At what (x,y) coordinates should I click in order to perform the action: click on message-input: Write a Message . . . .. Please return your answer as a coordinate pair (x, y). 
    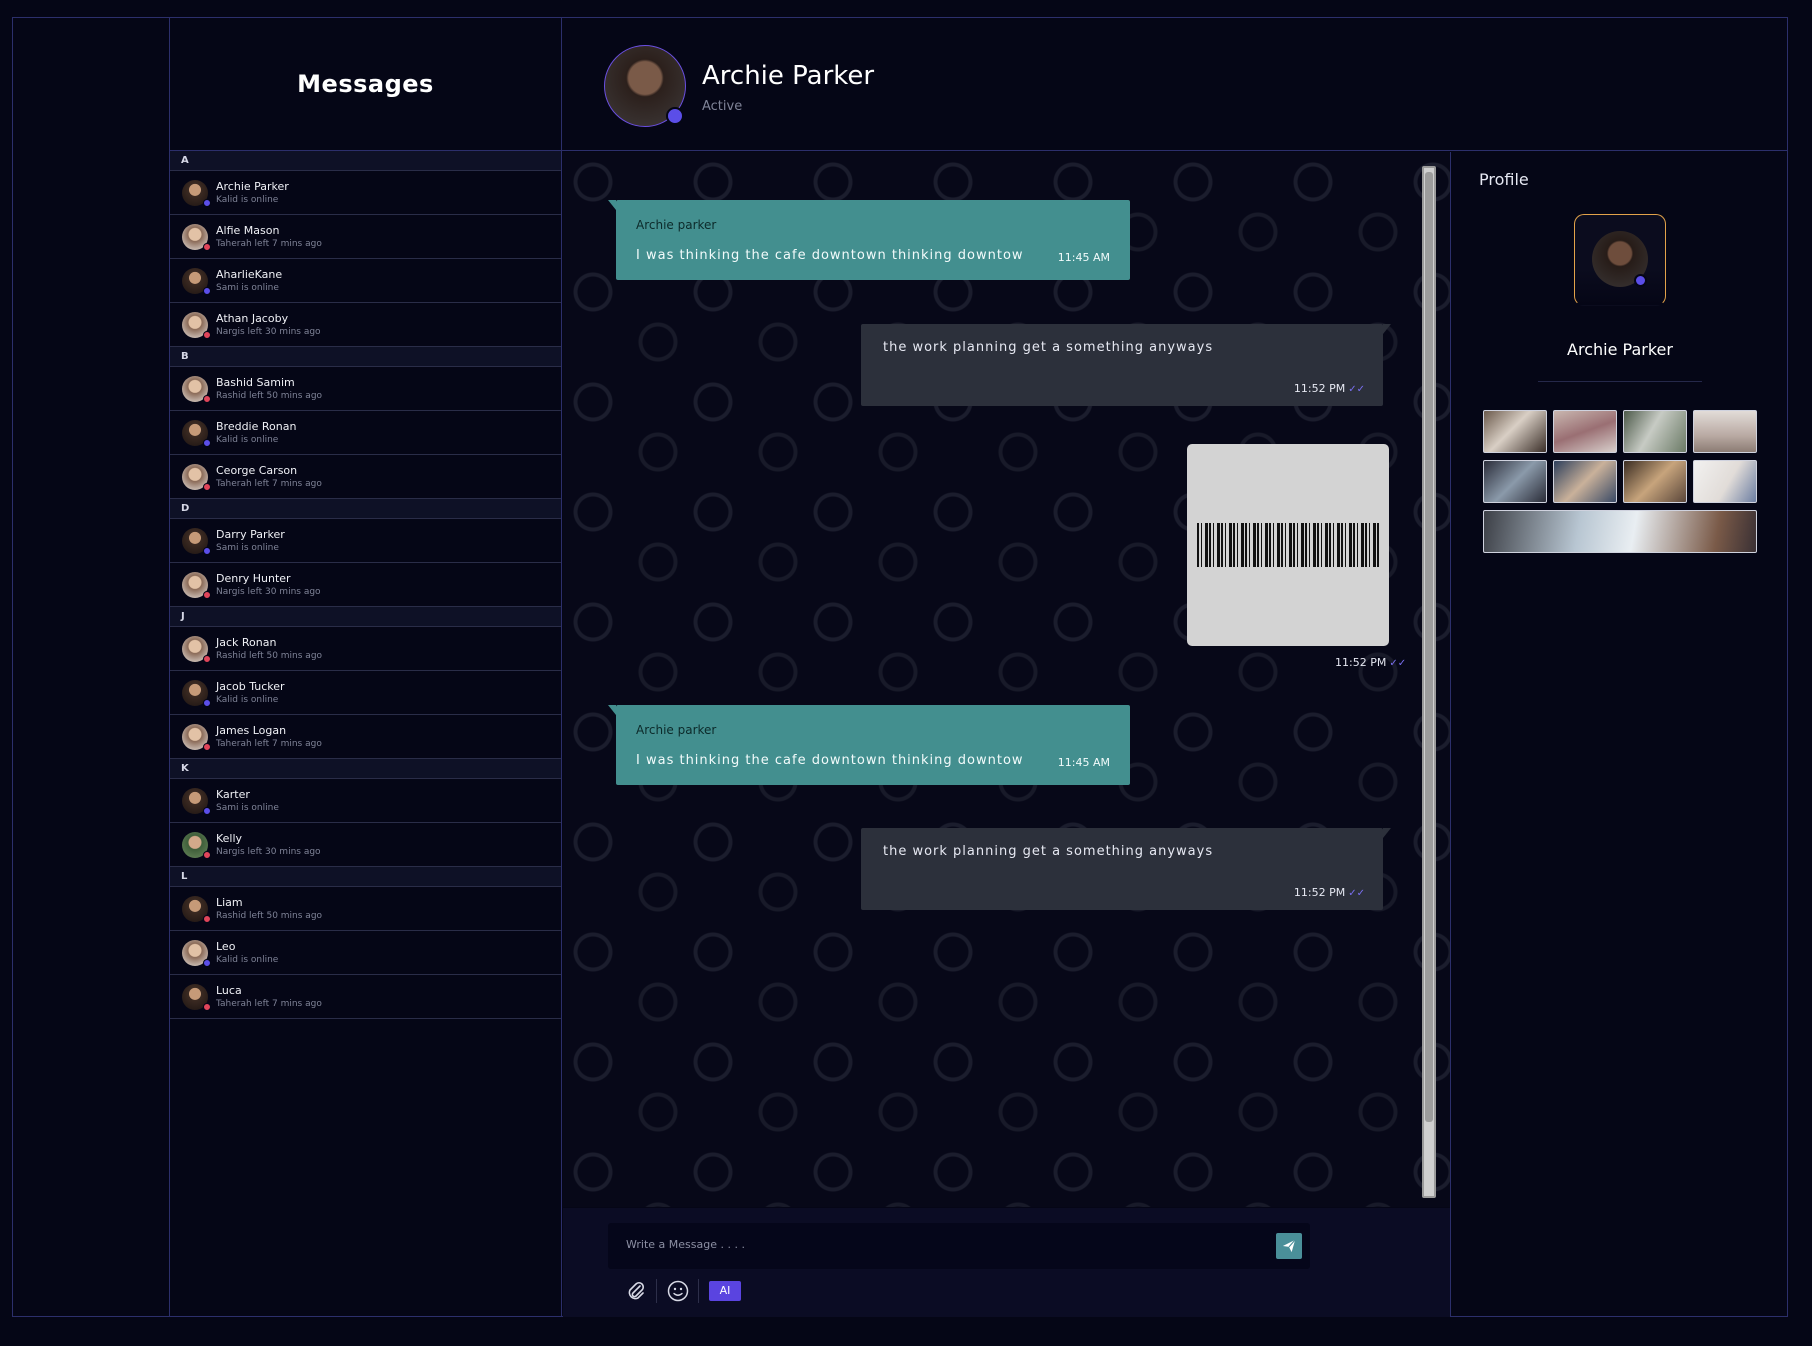
    Looking at the image, I should click on (959, 1246).